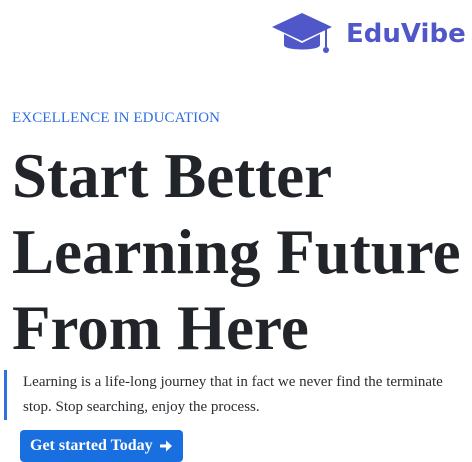 The height and width of the screenshot is (462, 472). Describe the element at coordinates (116, 118) in the screenshot. I see `hero-eyebrow: EXCELLENCE IN EDUCATION` at that location.